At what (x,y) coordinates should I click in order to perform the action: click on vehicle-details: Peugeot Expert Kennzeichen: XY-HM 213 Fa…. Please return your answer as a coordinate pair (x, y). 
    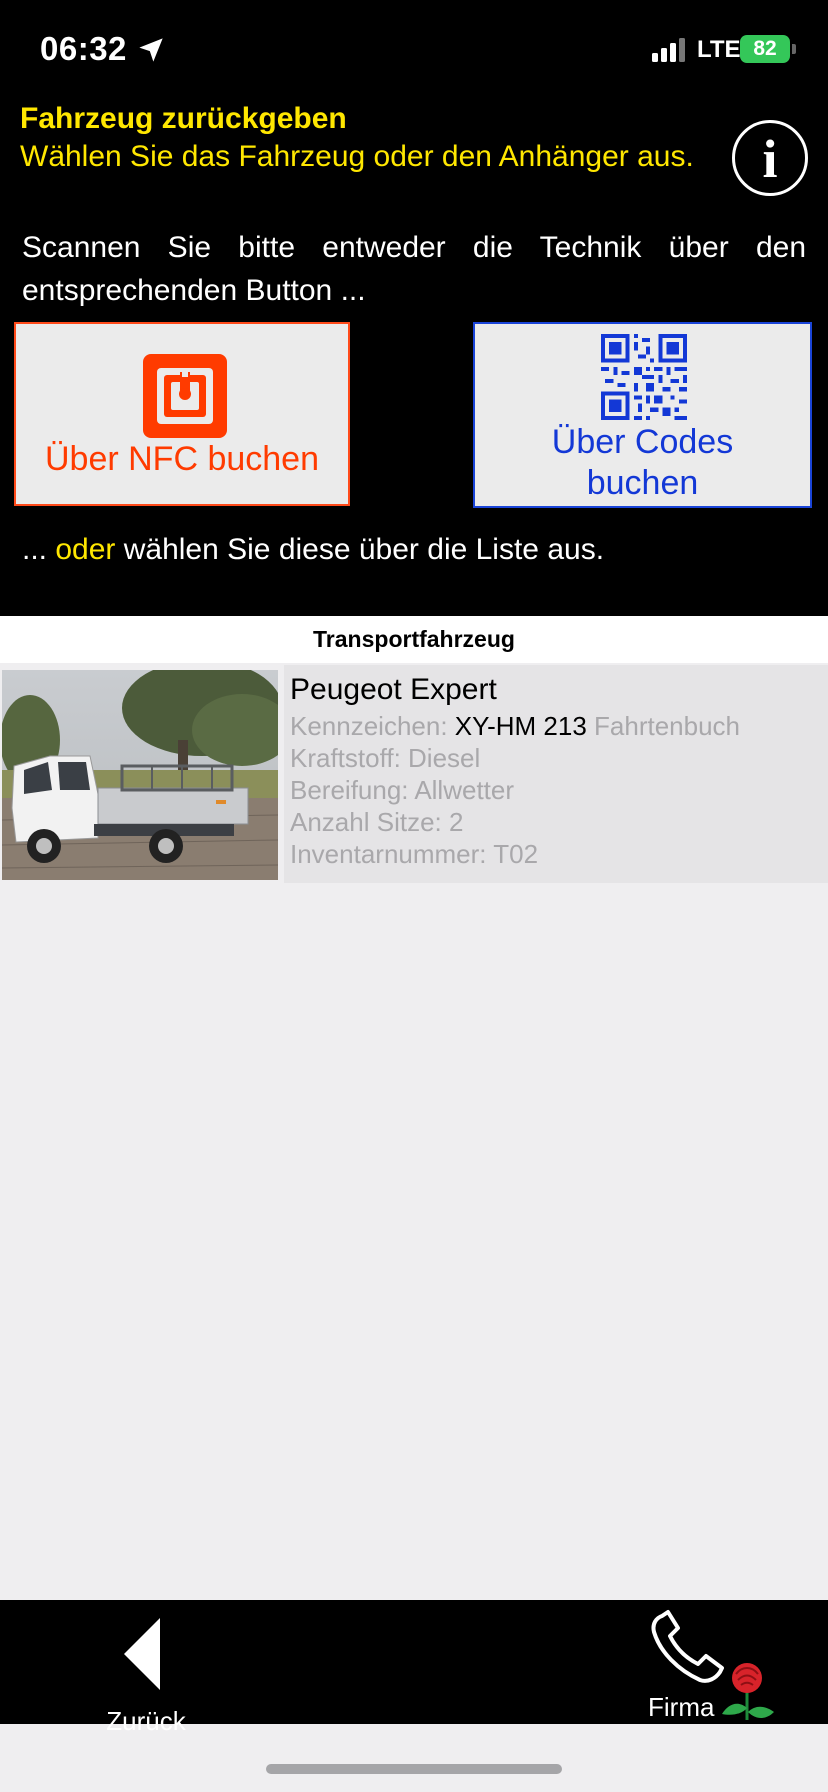
    Looking at the image, I should click on (556, 774).